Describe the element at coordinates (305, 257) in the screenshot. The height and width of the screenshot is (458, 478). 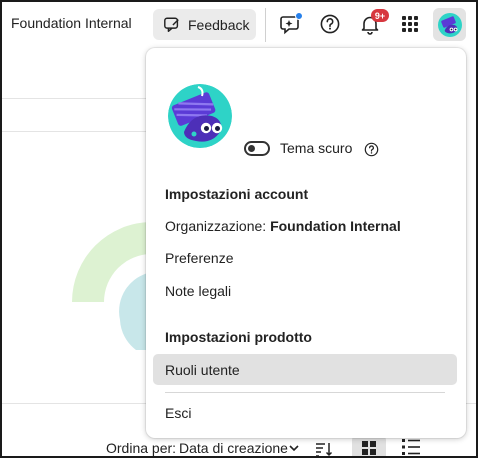
I see `preferences-item: Preferenze` at that location.